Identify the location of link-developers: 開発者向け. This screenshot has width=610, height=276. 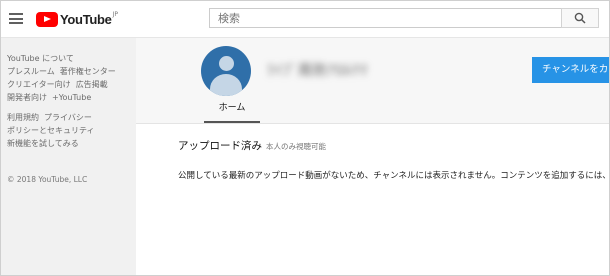
(27, 97).